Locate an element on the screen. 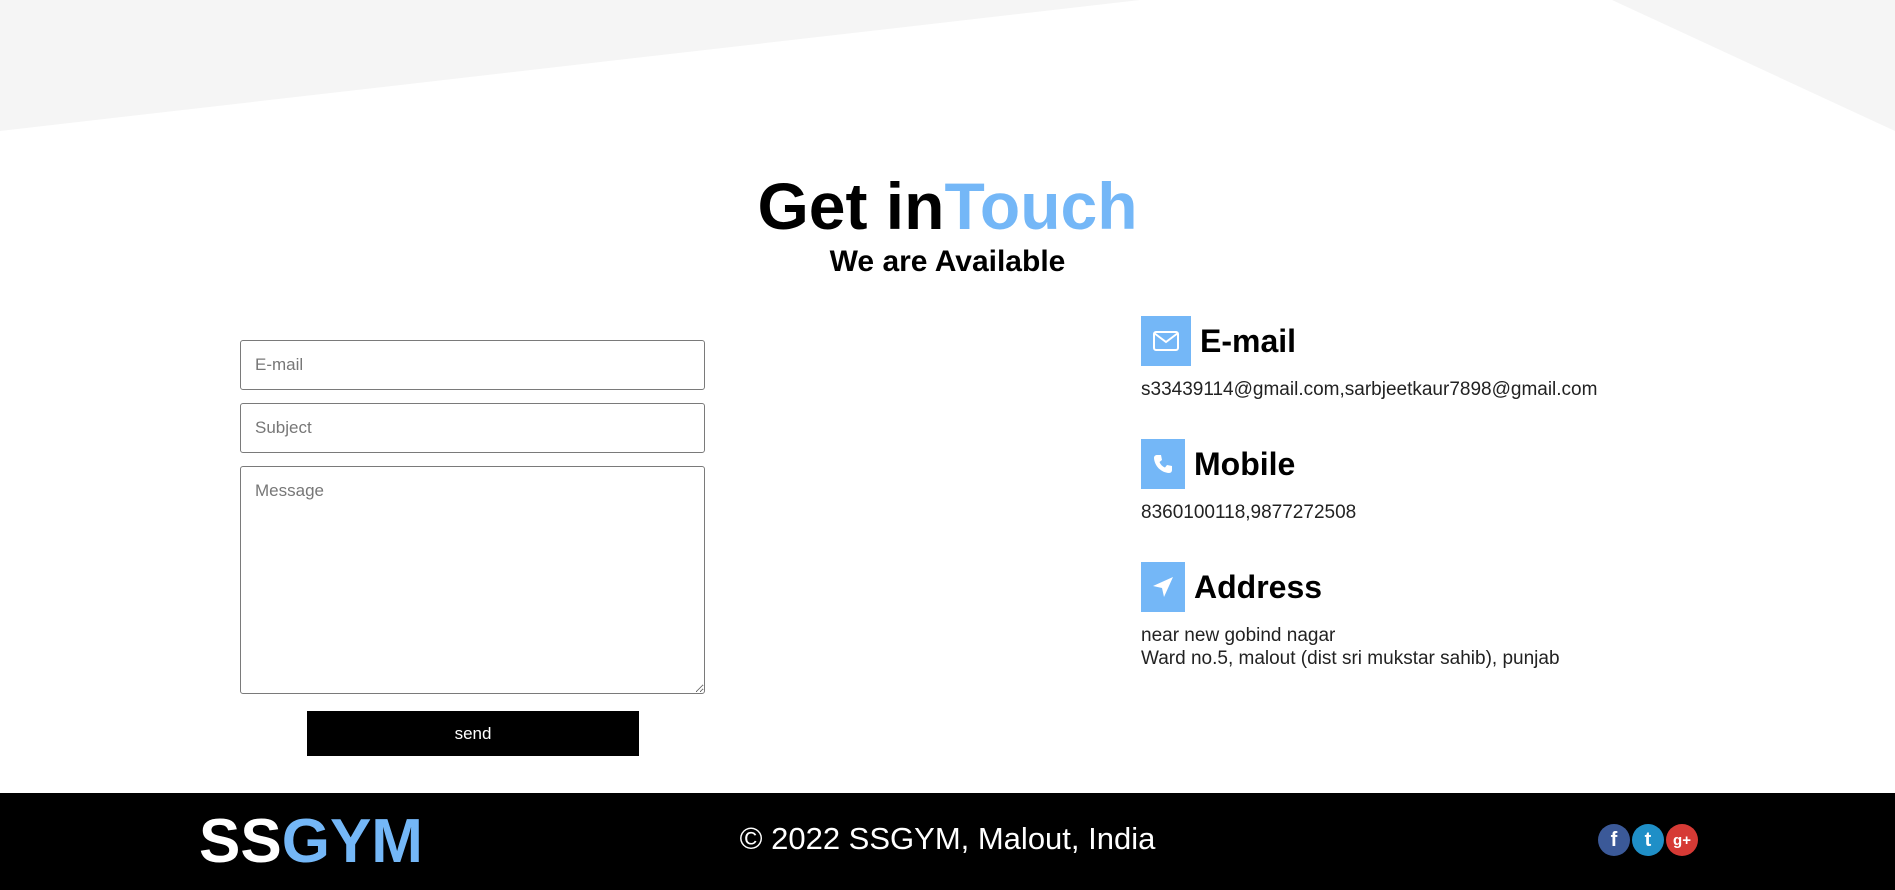 This screenshot has width=1895, height=890. send-button: send is located at coordinates (473, 733).